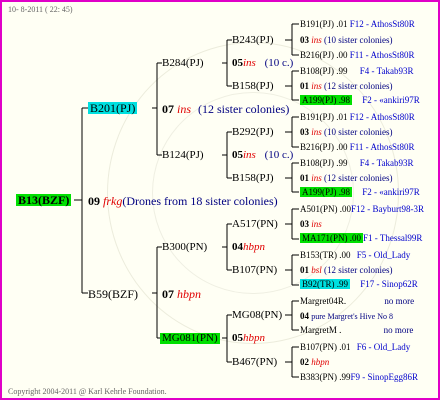 The width and height of the screenshot is (440, 400). Describe the element at coordinates (44, 200) in the screenshot. I see `root-queen: B13(BZF)` at that location.